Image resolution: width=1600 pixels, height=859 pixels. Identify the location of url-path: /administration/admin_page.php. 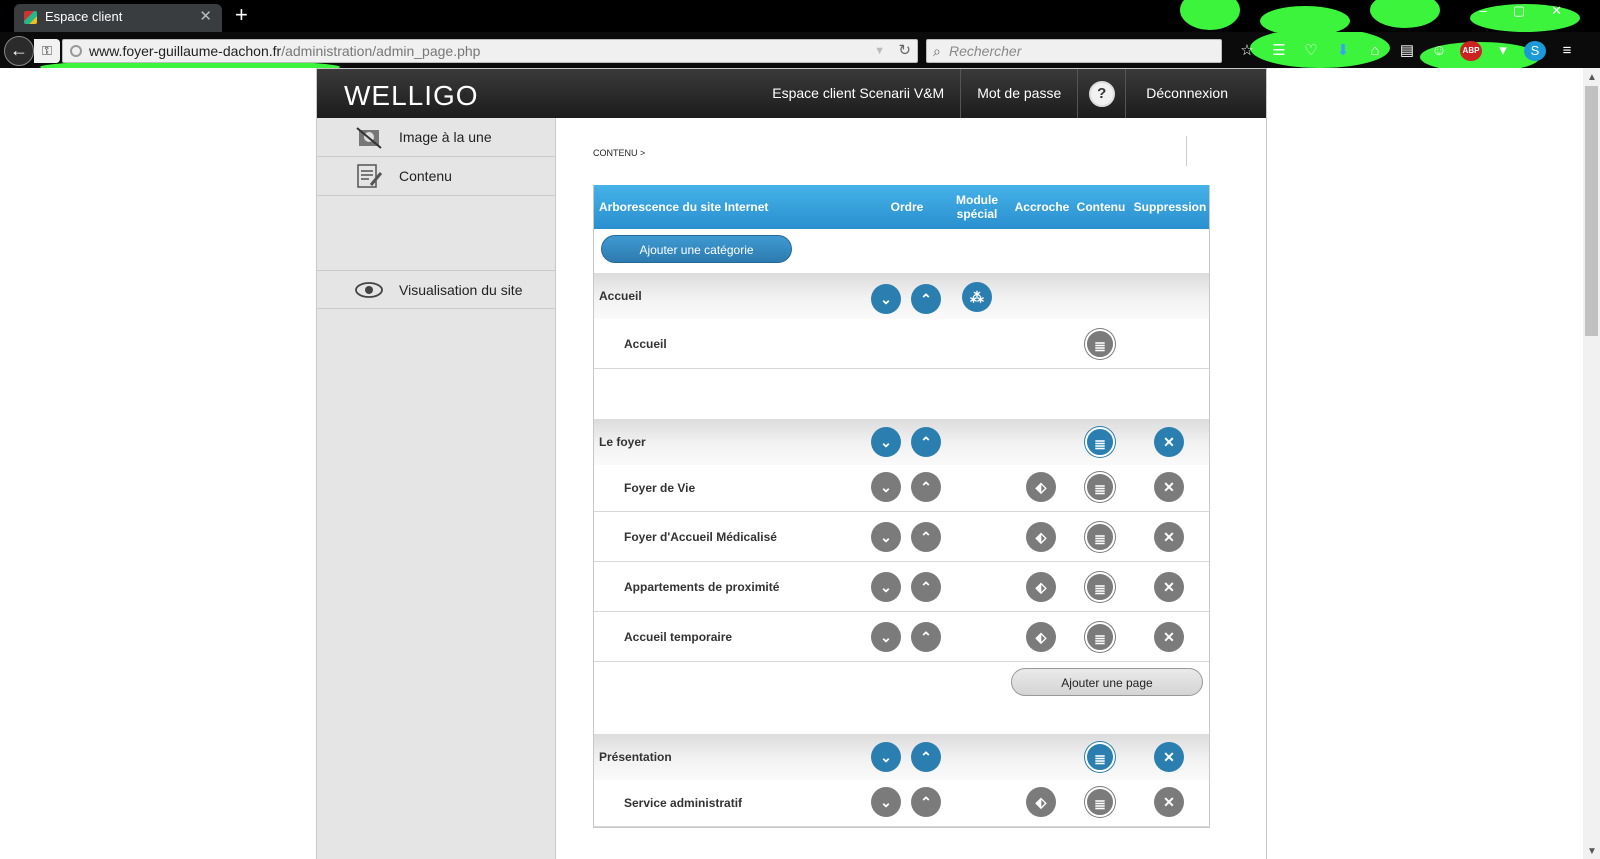
(381, 51).